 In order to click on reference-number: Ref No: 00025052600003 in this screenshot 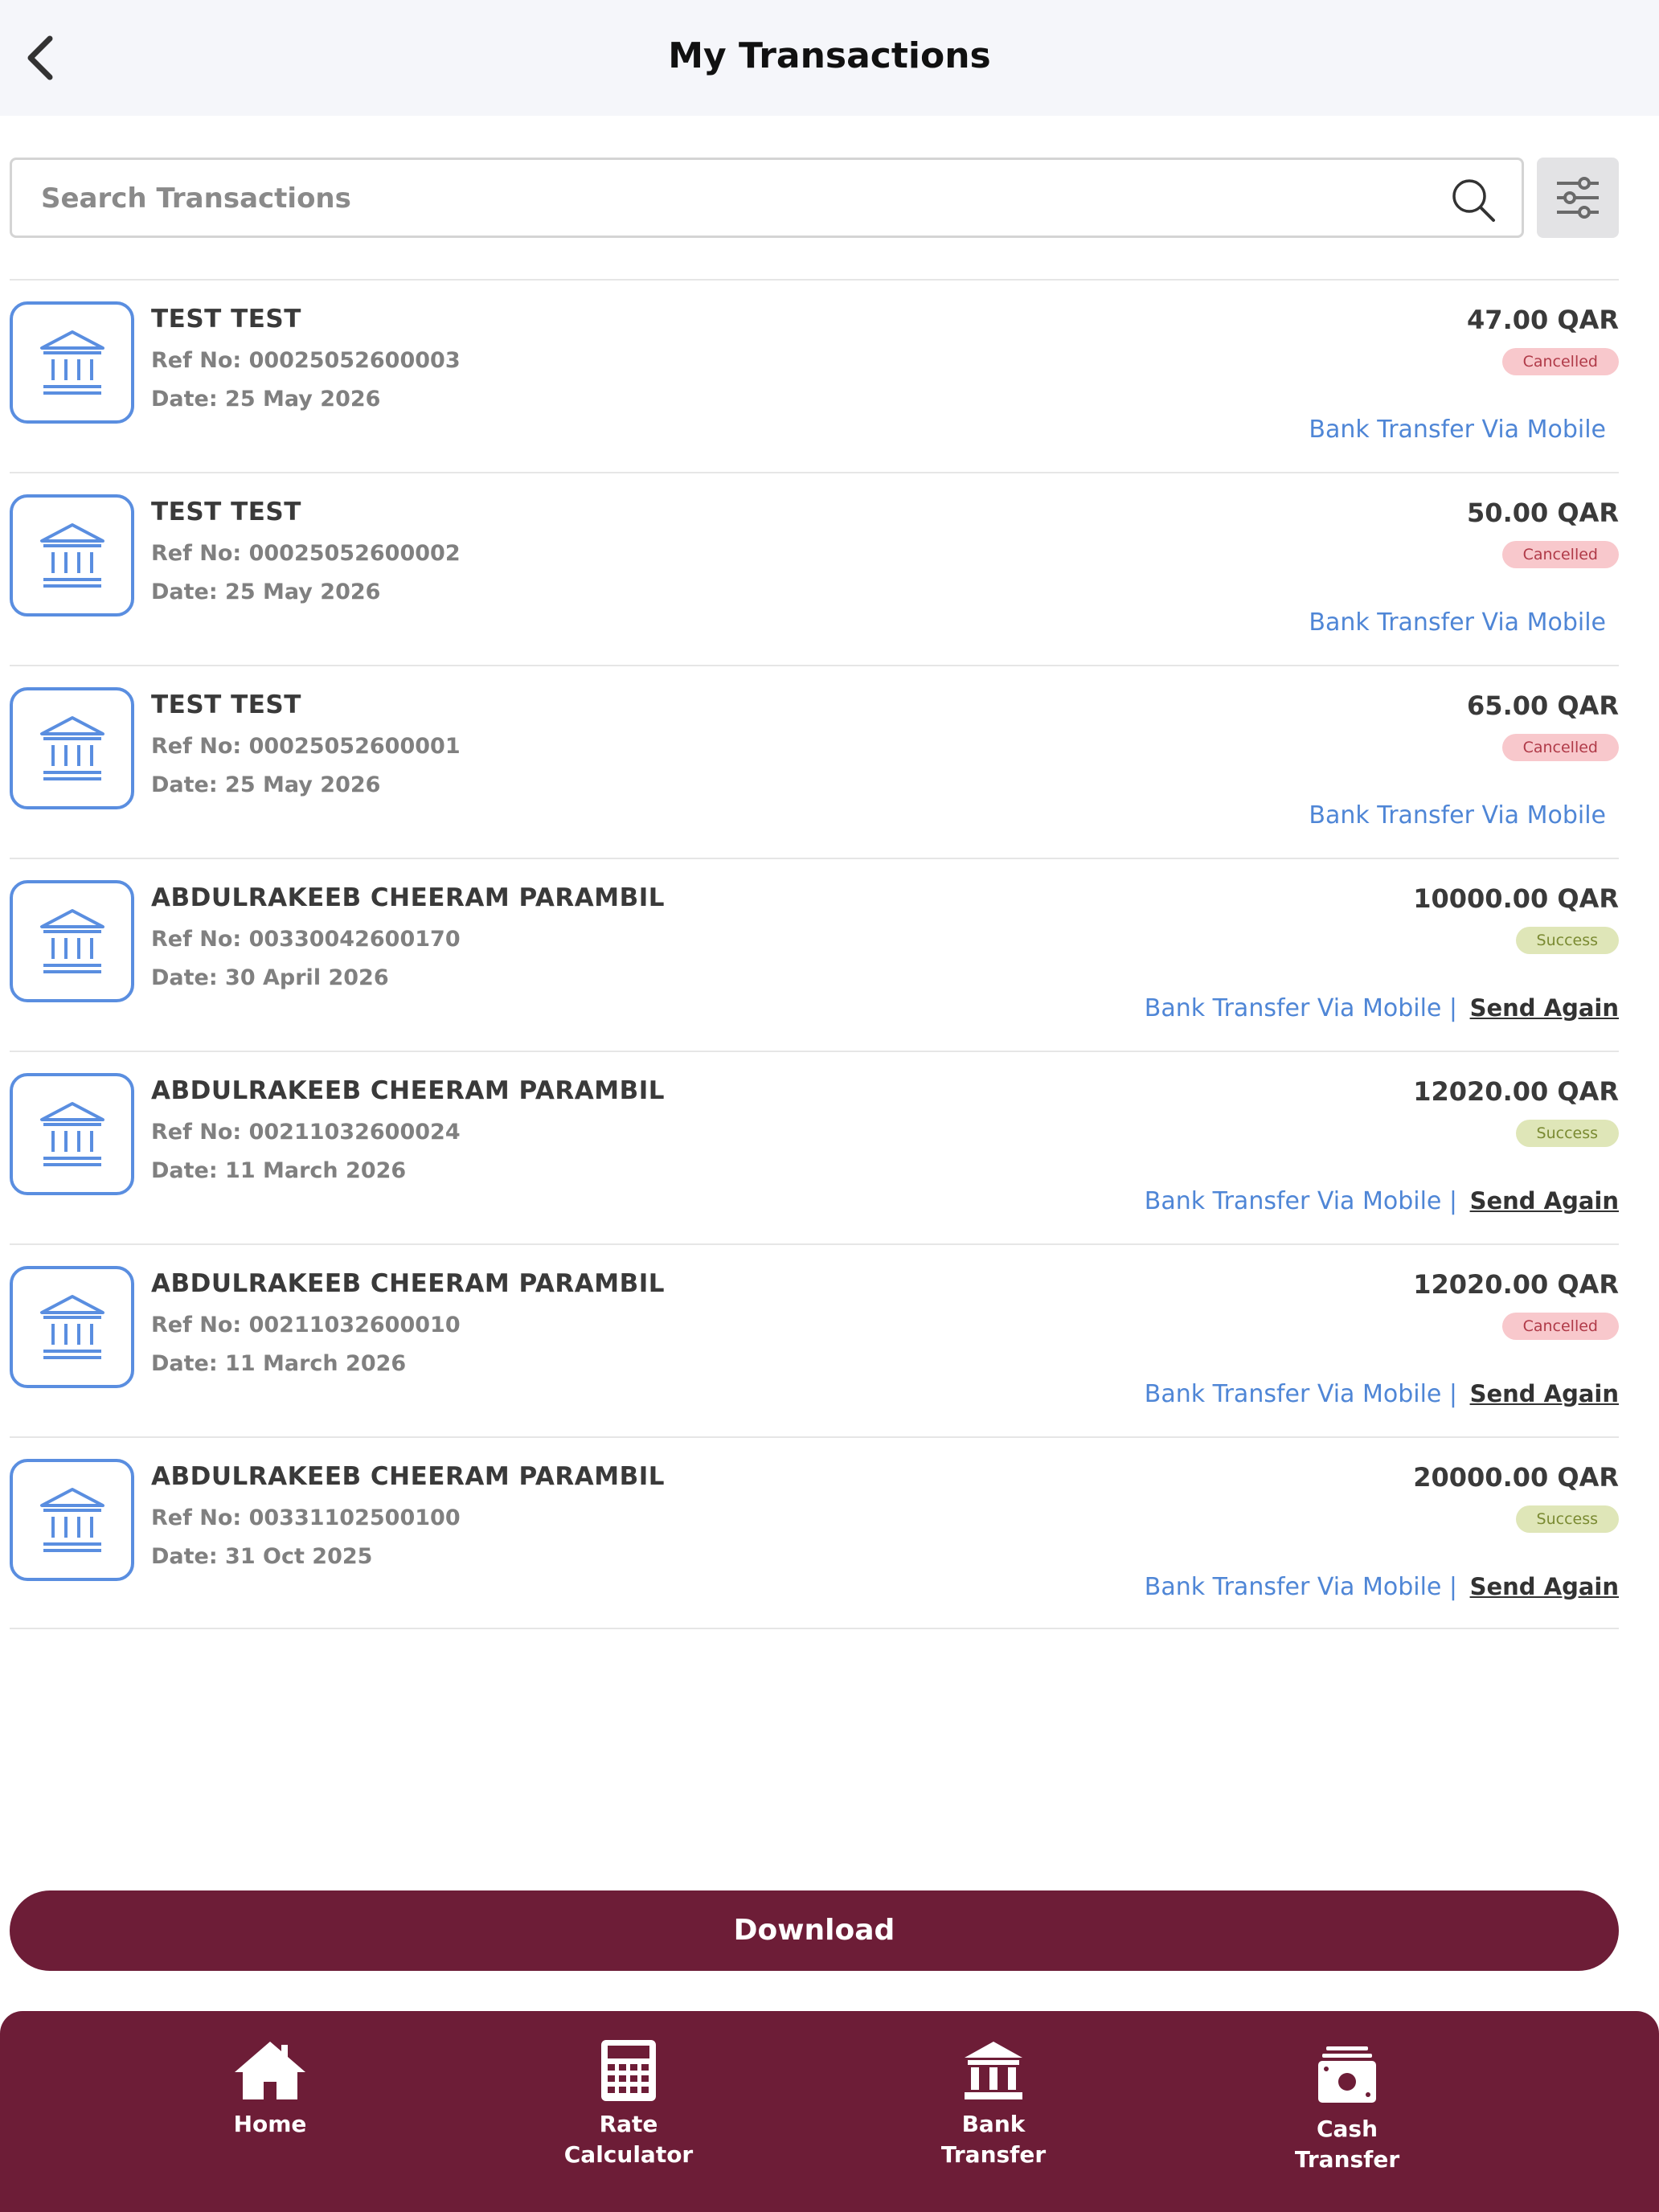, I will do `click(306, 360)`.